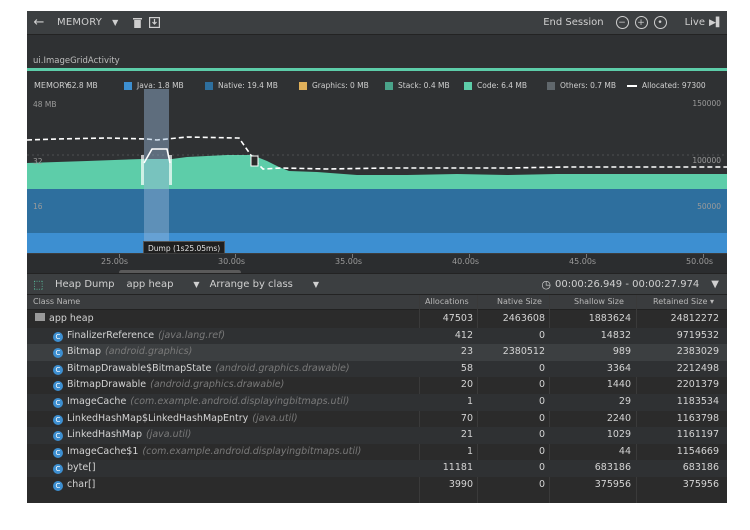 The height and width of the screenshot is (530, 750). Describe the element at coordinates (251, 284) in the screenshot. I see `arrange-select: Arrange by class` at that location.